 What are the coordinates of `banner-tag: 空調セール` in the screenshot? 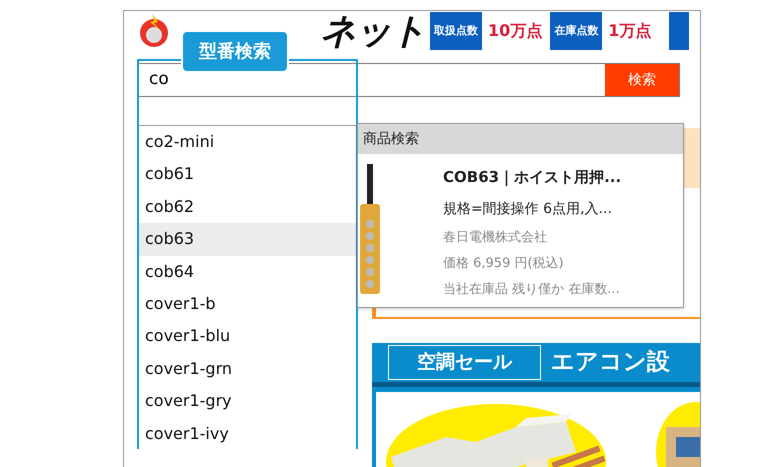 It's located at (464, 362).